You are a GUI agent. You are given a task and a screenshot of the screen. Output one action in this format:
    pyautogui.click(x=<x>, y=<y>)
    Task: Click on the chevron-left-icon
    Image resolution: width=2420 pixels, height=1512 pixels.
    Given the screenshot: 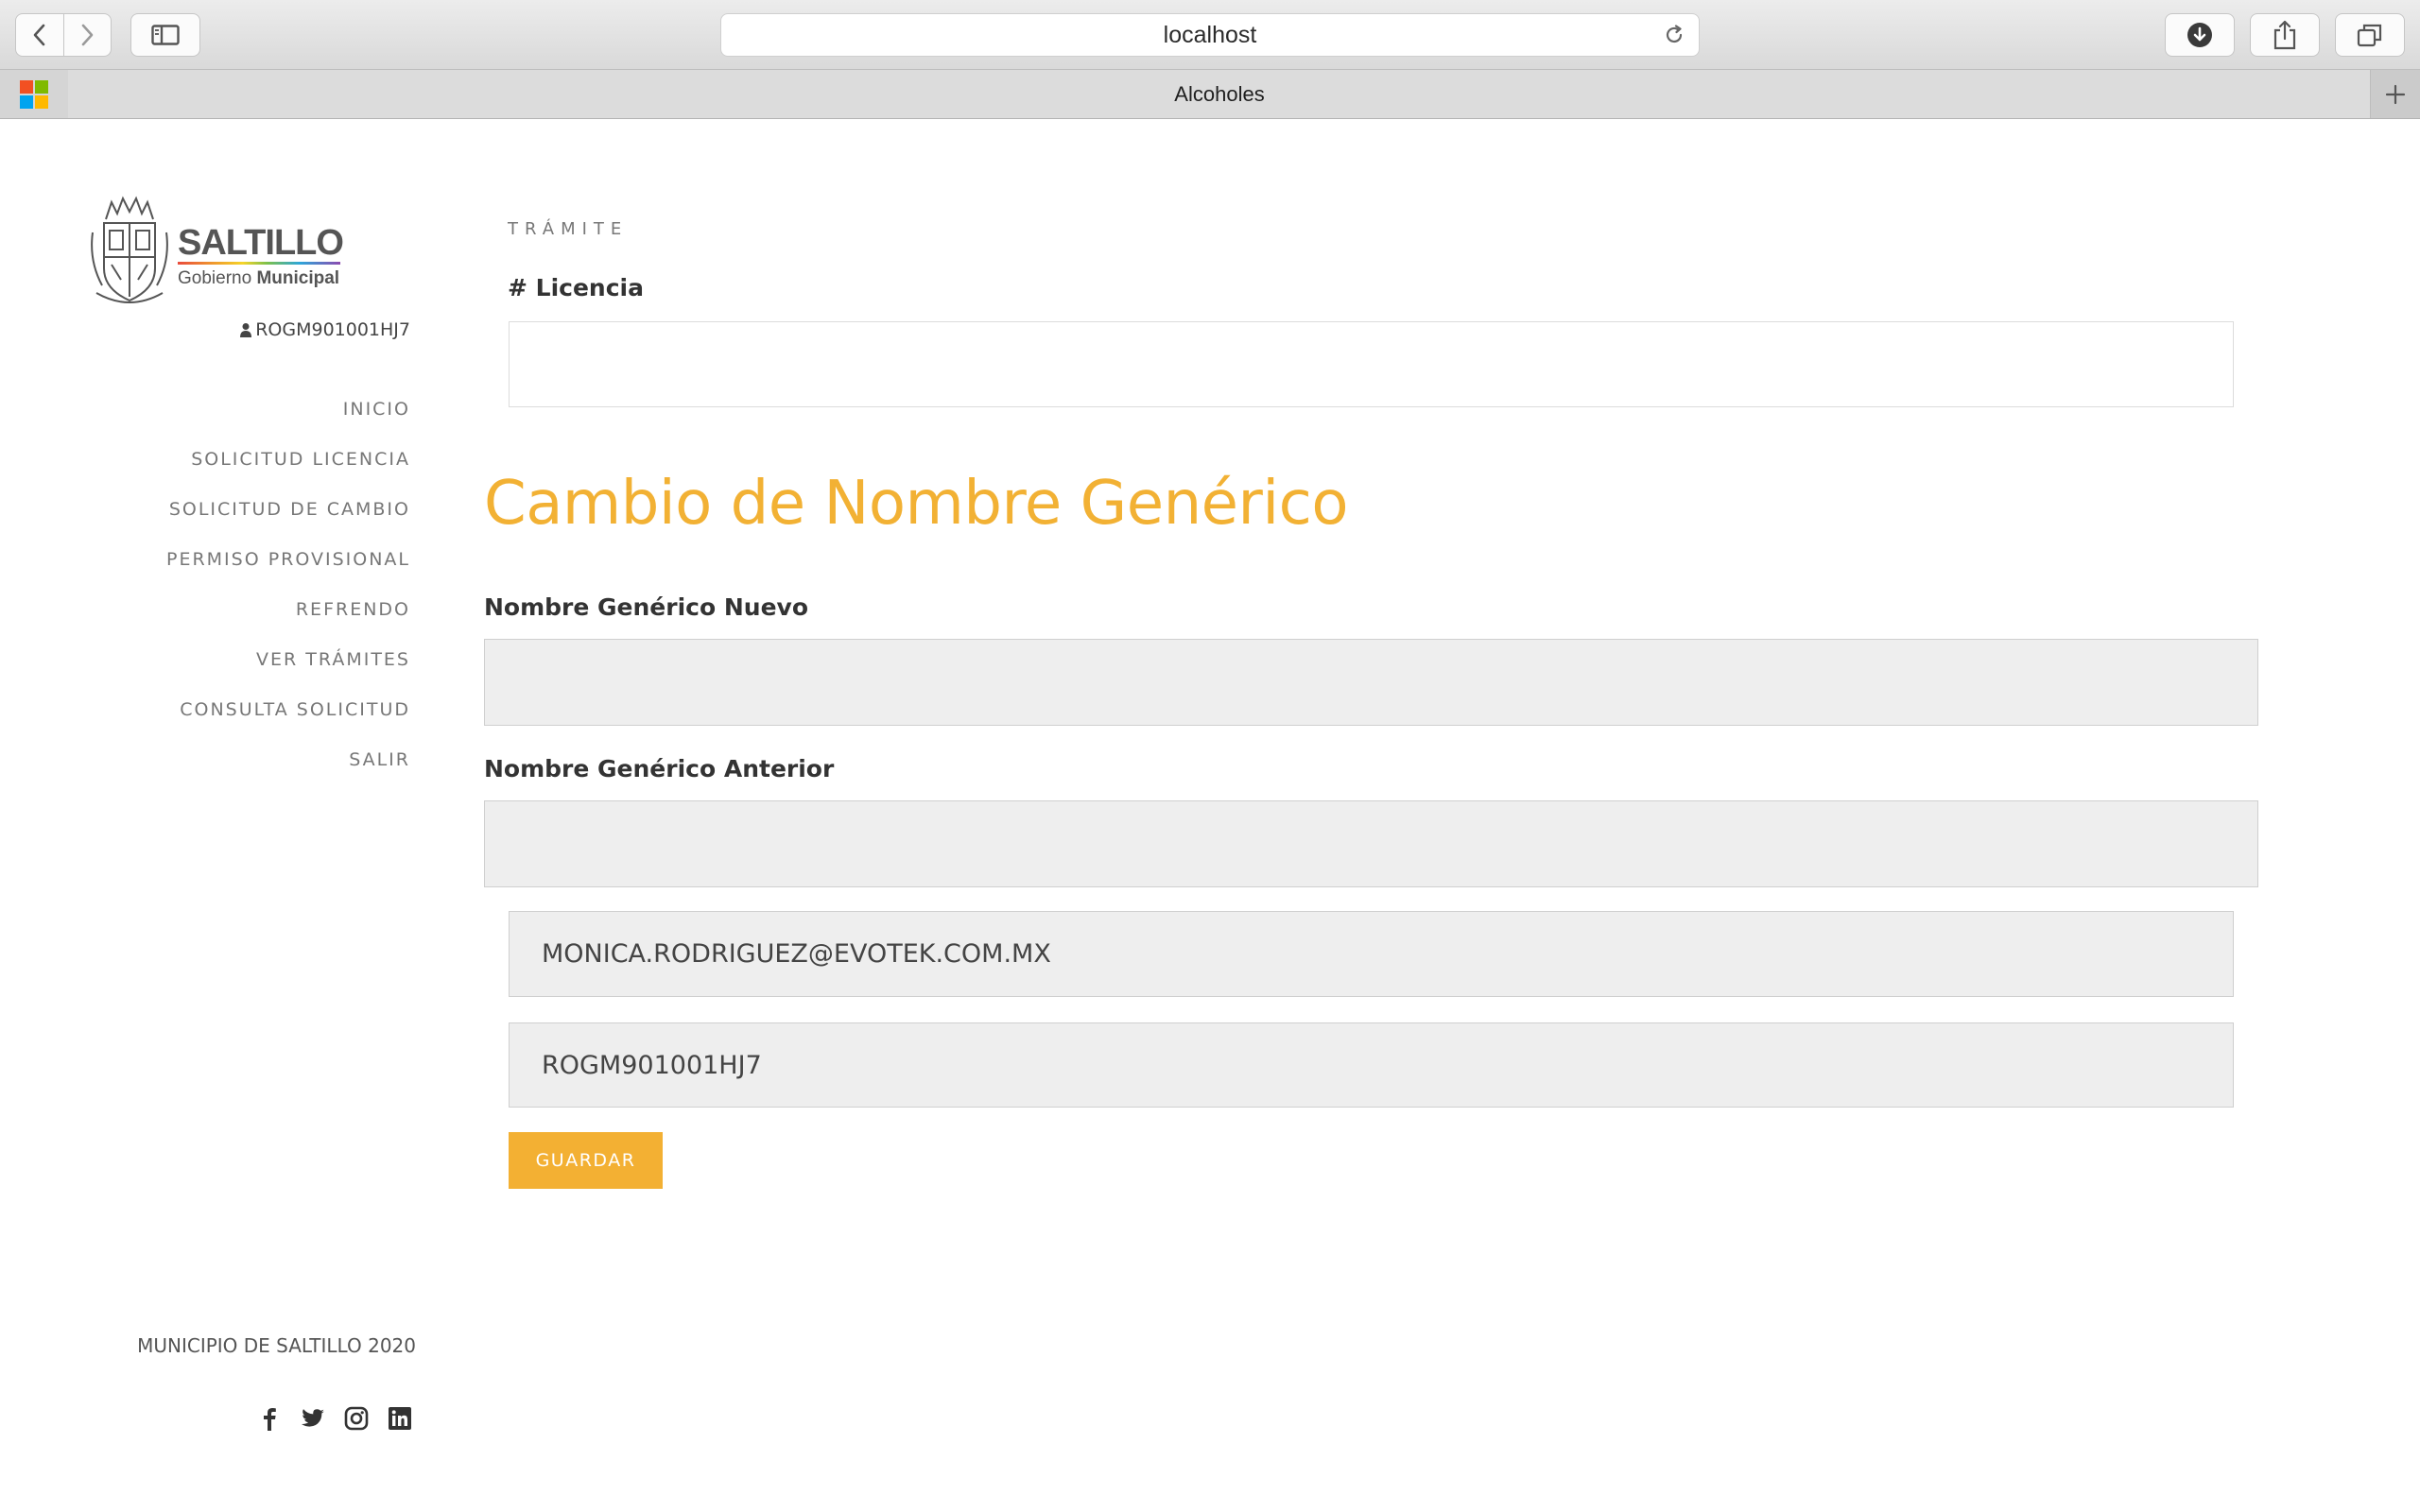 What is the action you would take?
    pyautogui.click(x=39, y=35)
    